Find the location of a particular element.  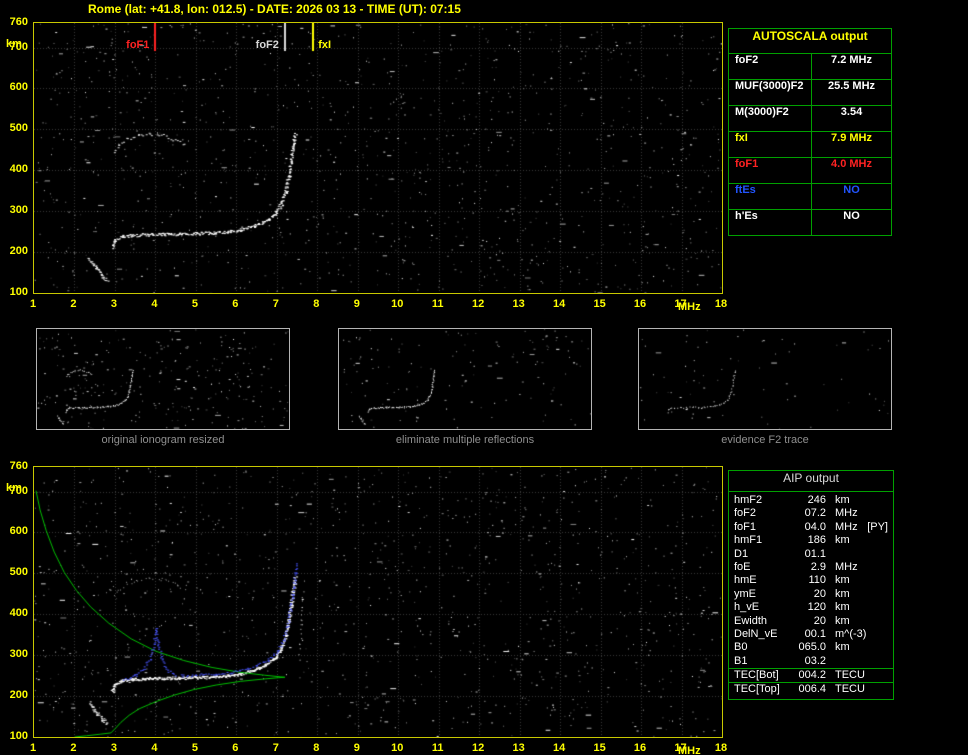

aip-unit is located at coordinates (857, 554).